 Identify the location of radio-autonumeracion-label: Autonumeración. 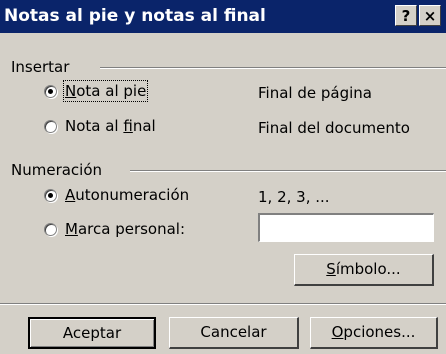
(127, 195).